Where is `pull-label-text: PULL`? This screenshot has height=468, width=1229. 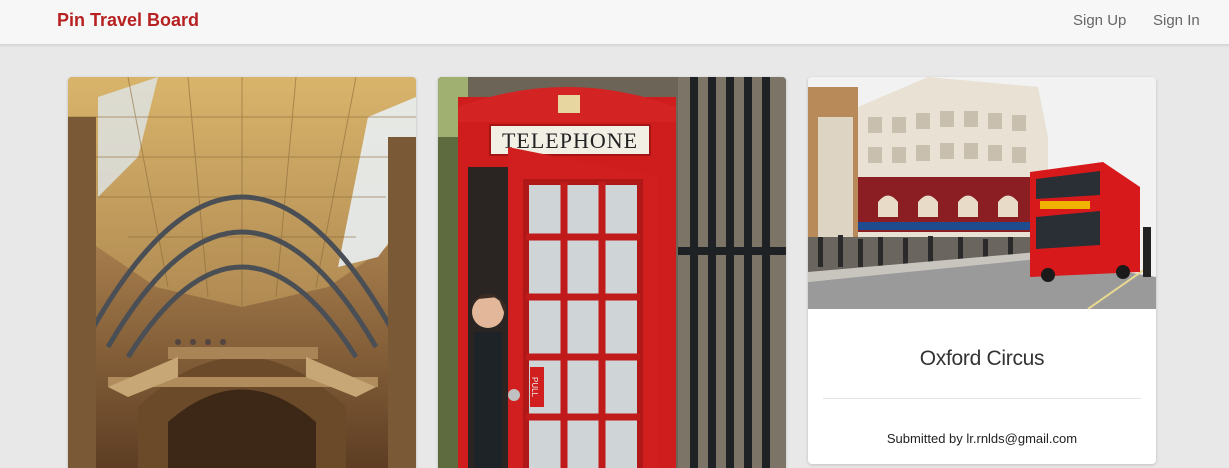 pull-label-text: PULL is located at coordinates (534, 387).